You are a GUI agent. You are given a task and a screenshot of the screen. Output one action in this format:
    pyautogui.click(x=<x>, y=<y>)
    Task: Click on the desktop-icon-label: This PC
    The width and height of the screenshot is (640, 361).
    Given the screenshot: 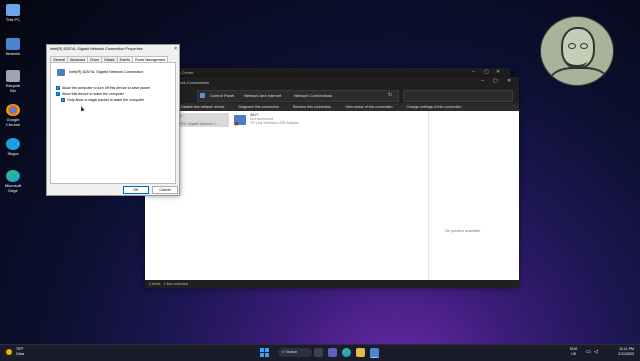 What is the action you would take?
    pyautogui.click(x=13, y=19)
    